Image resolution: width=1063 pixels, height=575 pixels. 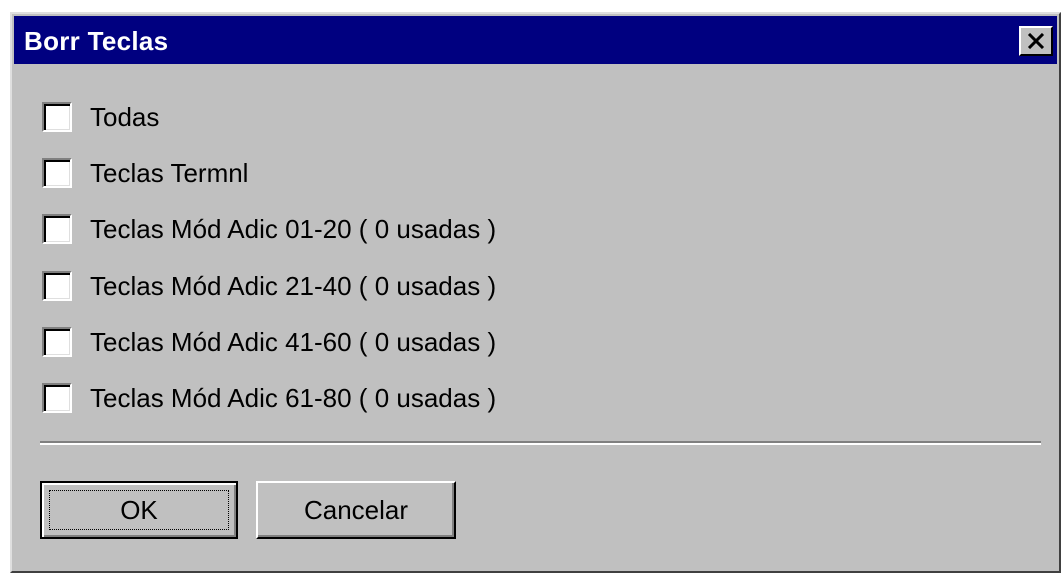 I want to click on close-x-icon, so click(x=1036, y=41).